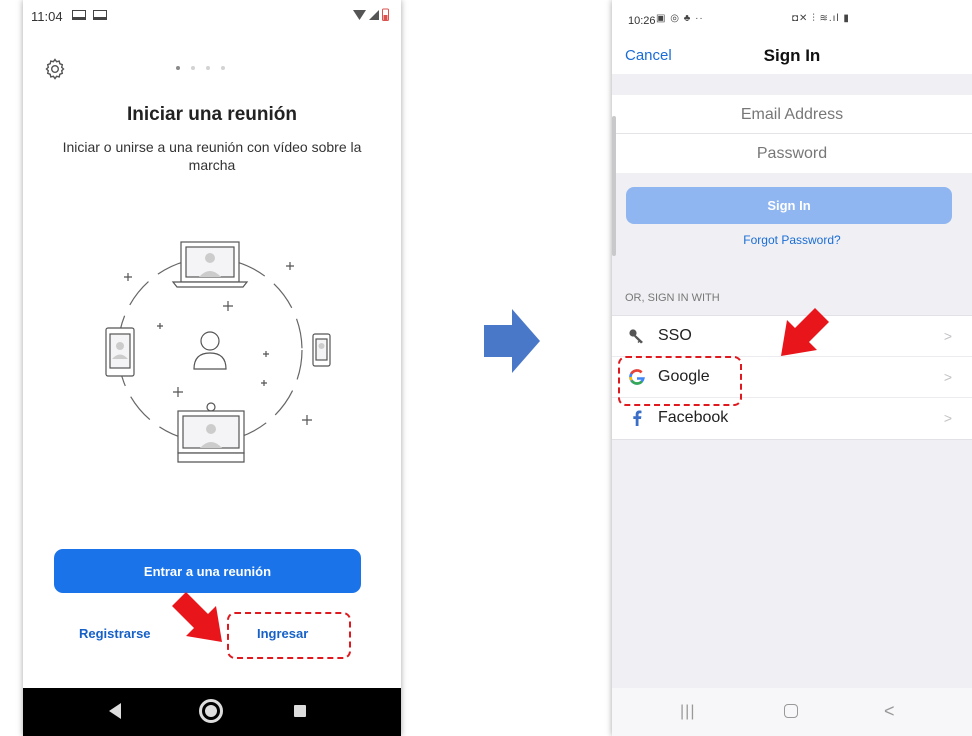  I want to click on provider-label: SSO, so click(675, 335).